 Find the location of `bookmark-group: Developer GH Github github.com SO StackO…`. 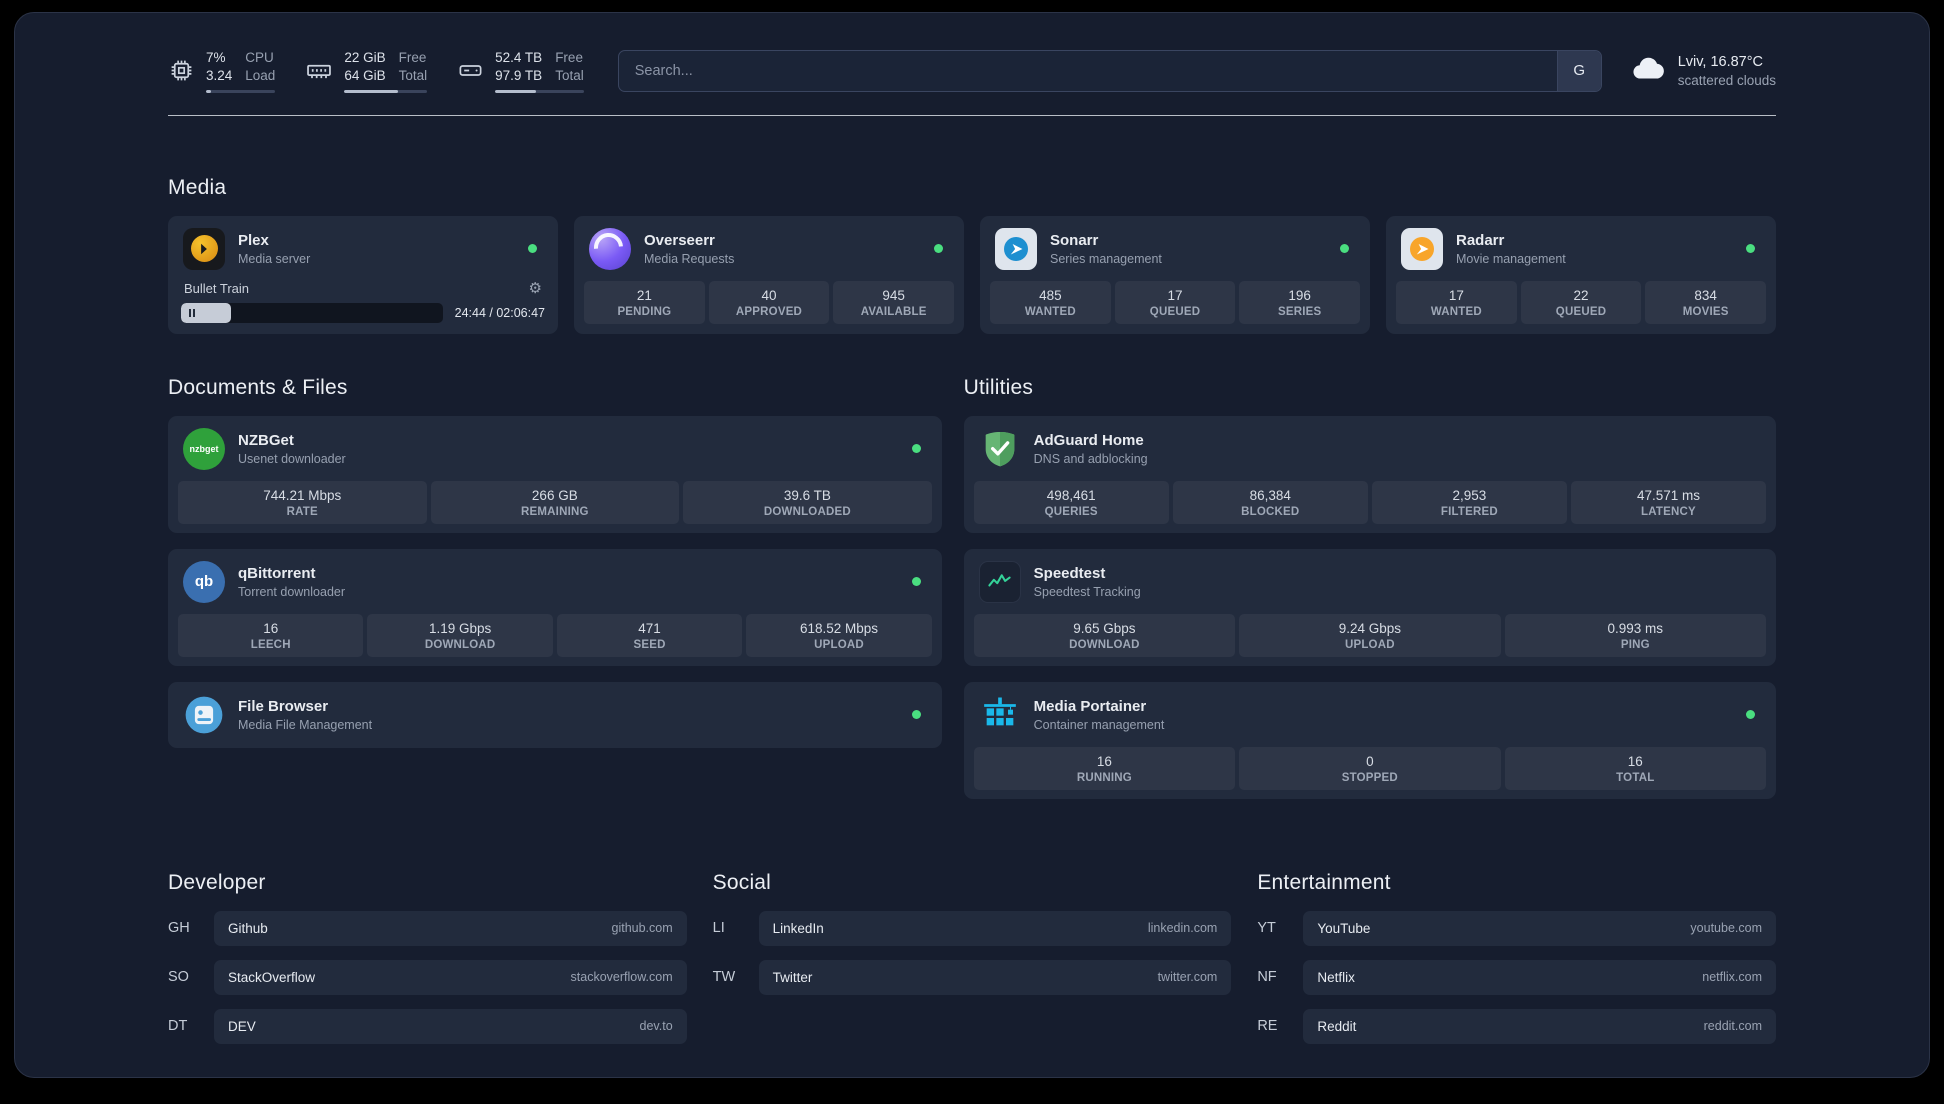

bookmark-group: Developer GH Github github.com SO StackO… is located at coordinates (427, 957).